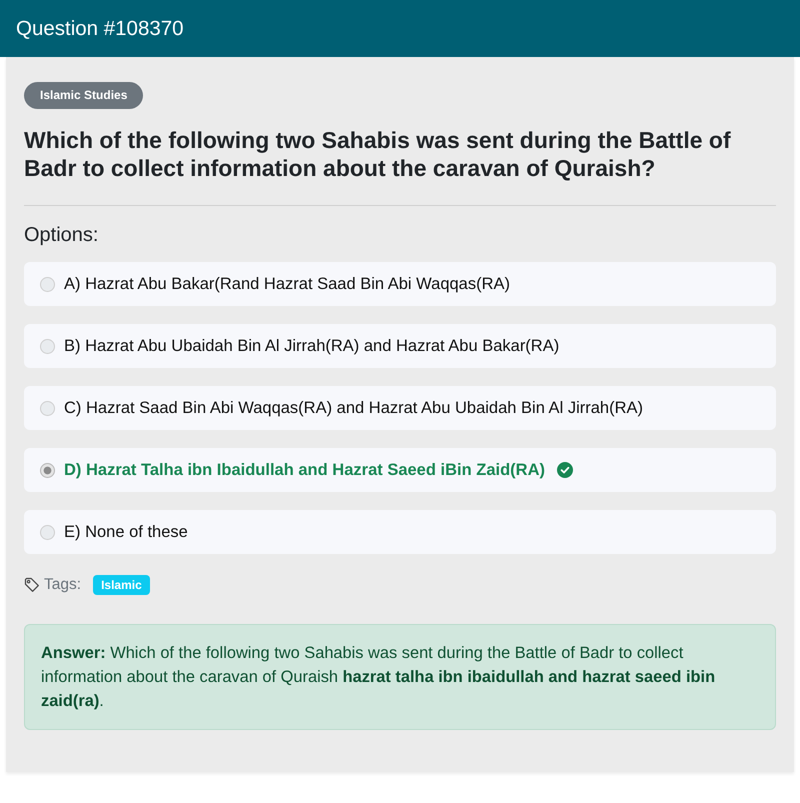  What do you see at coordinates (400, 284) in the screenshot?
I see `option-card: A) Hazrat Abu Bakar(Rand Hazrat Saad Bin Abi Waqqas(RA)` at bounding box center [400, 284].